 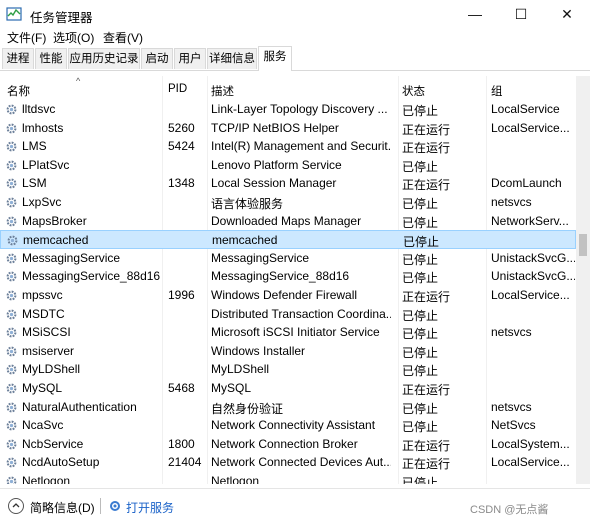 I want to click on service-group: netsvcs, so click(x=511, y=202).